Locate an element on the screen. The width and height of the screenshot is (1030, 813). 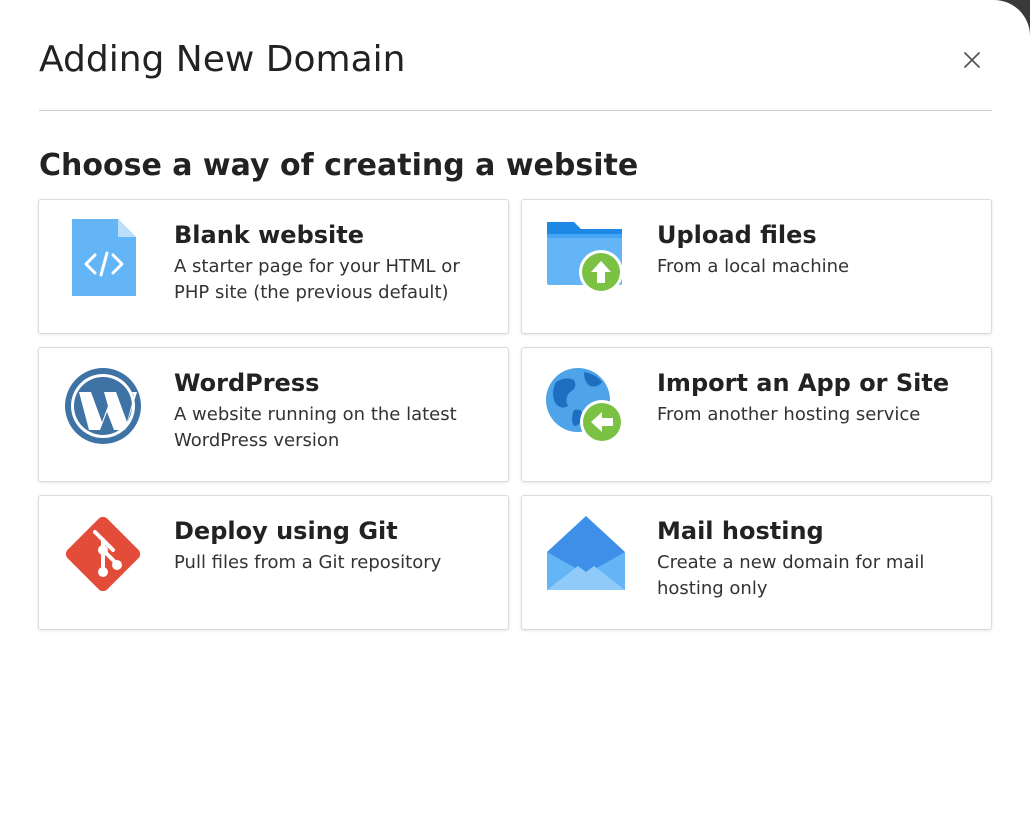
git-icon is located at coordinates (103, 554).